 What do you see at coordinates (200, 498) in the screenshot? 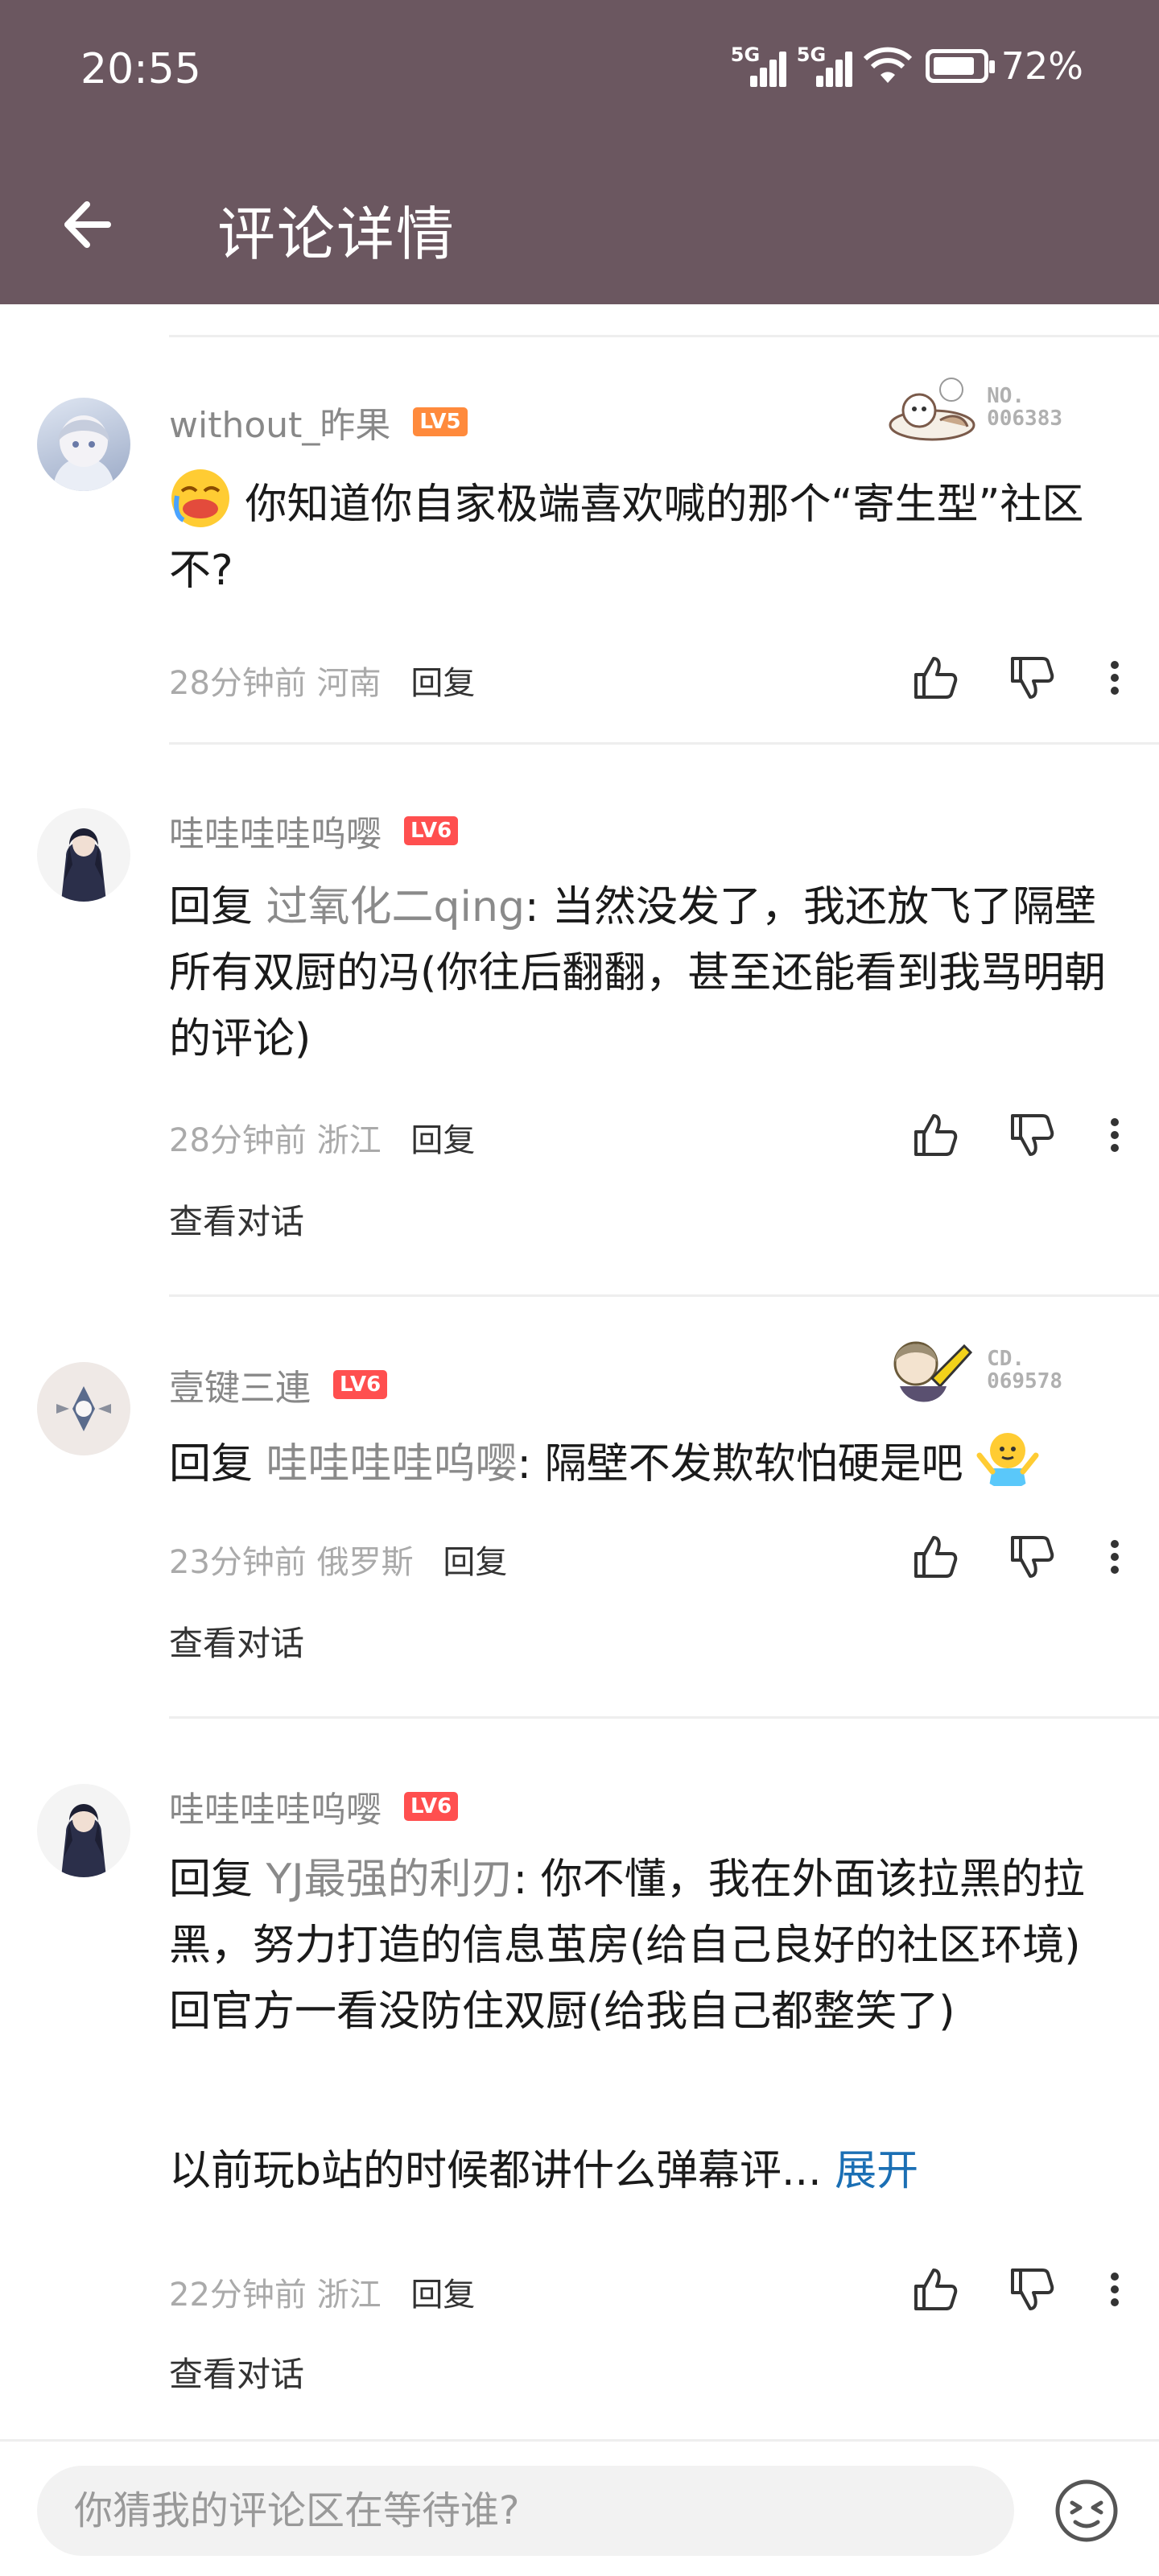
I see `crying-emoji` at bounding box center [200, 498].